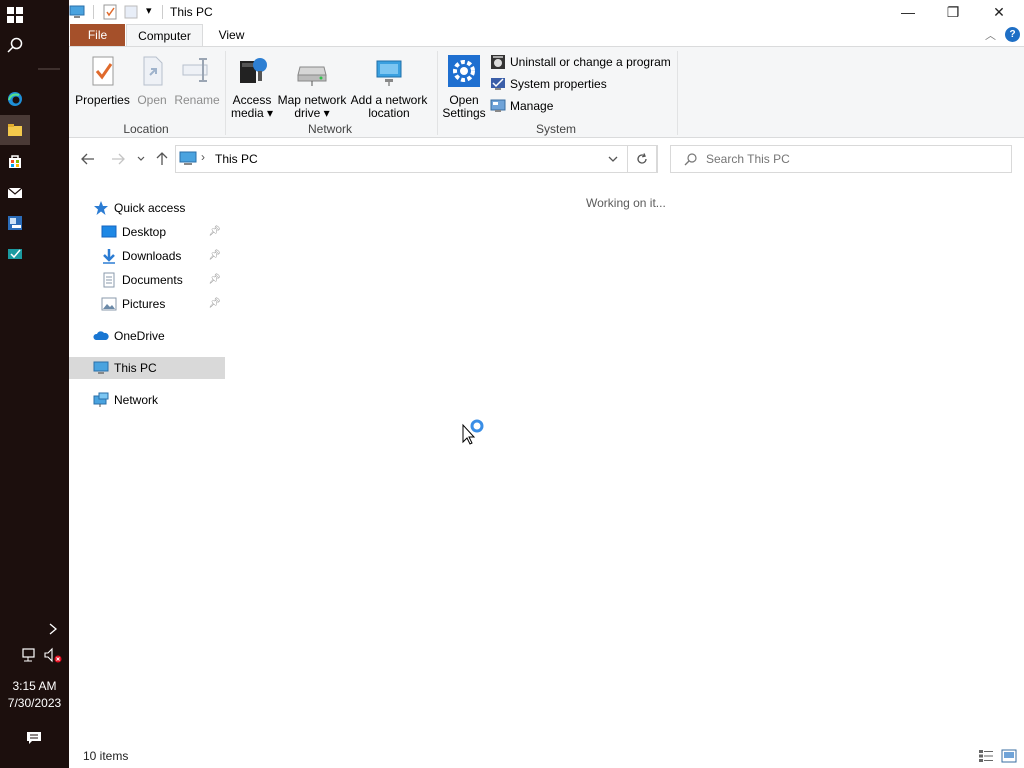 This screenshot has width=1024, height=768. Describe the element at coordinates (147, 400) in the screenshot. I see `nav-item-network: Network` at that location.